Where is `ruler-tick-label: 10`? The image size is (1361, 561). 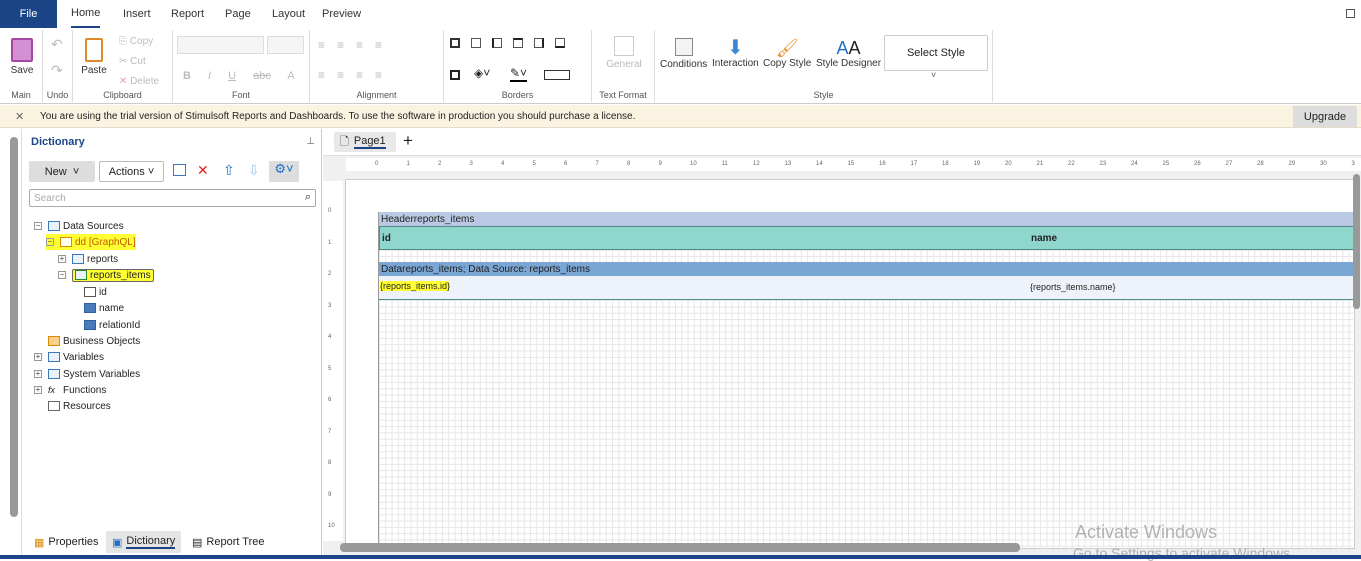 ruler-tick-label: 10 is located at coordinates (693, 164).